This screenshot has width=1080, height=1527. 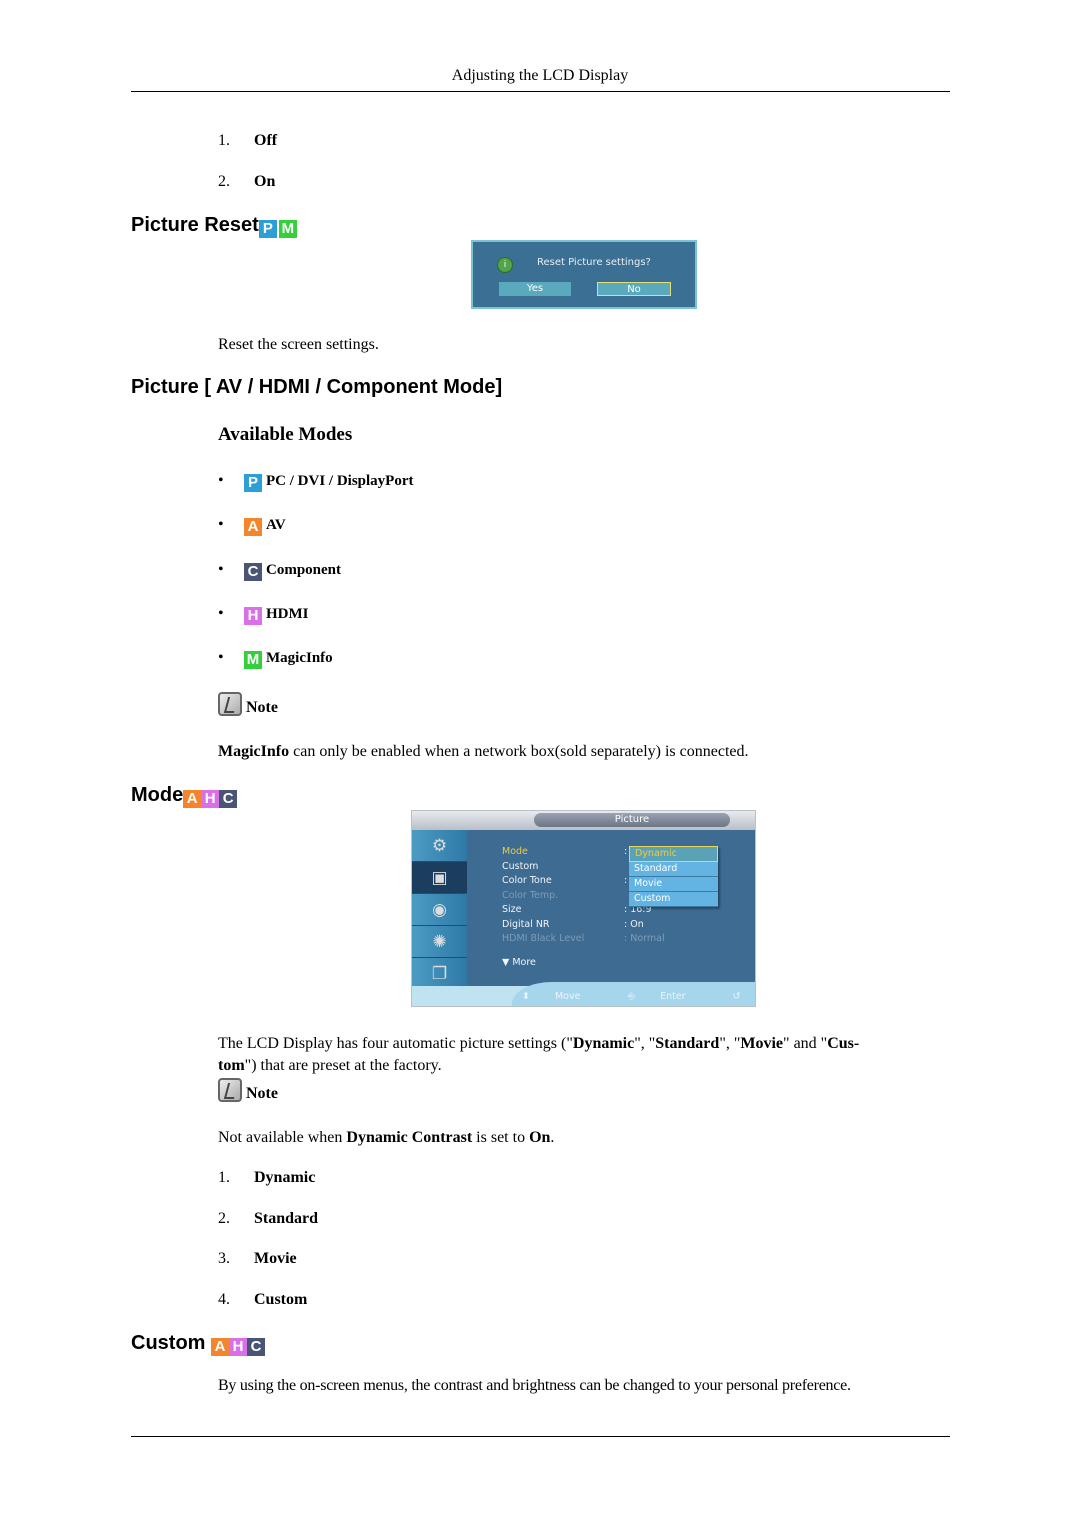 What do you see at coordinates (276, 525) in the screenshot?
I see `mode-label: AV` at bounding box center [276, 525].